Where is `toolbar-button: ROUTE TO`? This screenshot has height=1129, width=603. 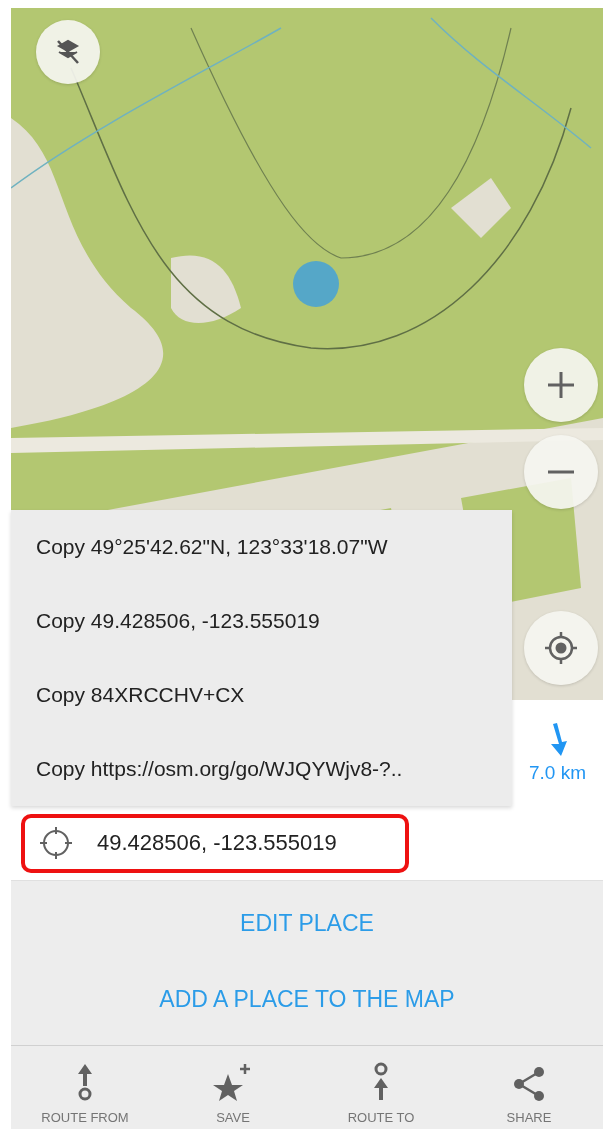 toolbar-button: ROUTE TO is located at coordinates (381, 1087).